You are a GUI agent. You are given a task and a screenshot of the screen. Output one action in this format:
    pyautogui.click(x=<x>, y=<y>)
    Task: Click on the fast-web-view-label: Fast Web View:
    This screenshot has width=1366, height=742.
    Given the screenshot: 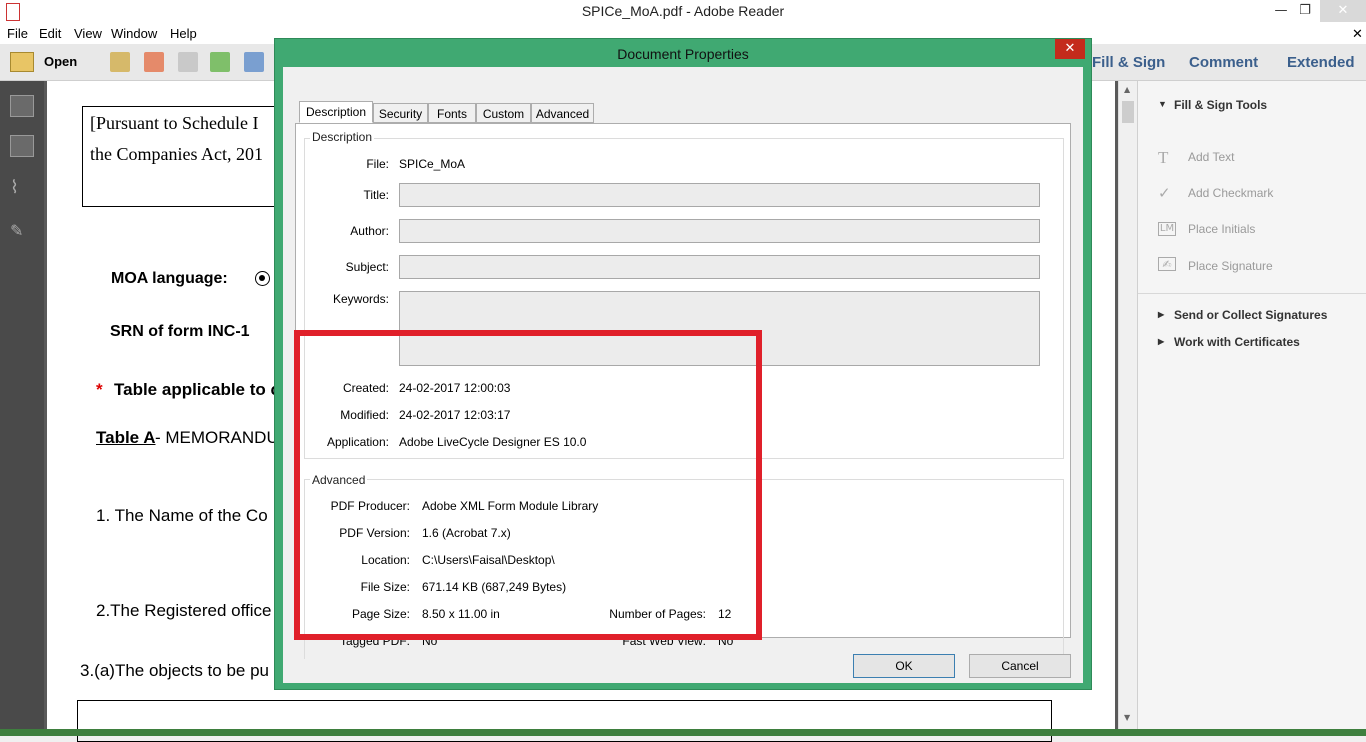 What is the action you would take?
    pyautogui.click(x=664, y=641)
    